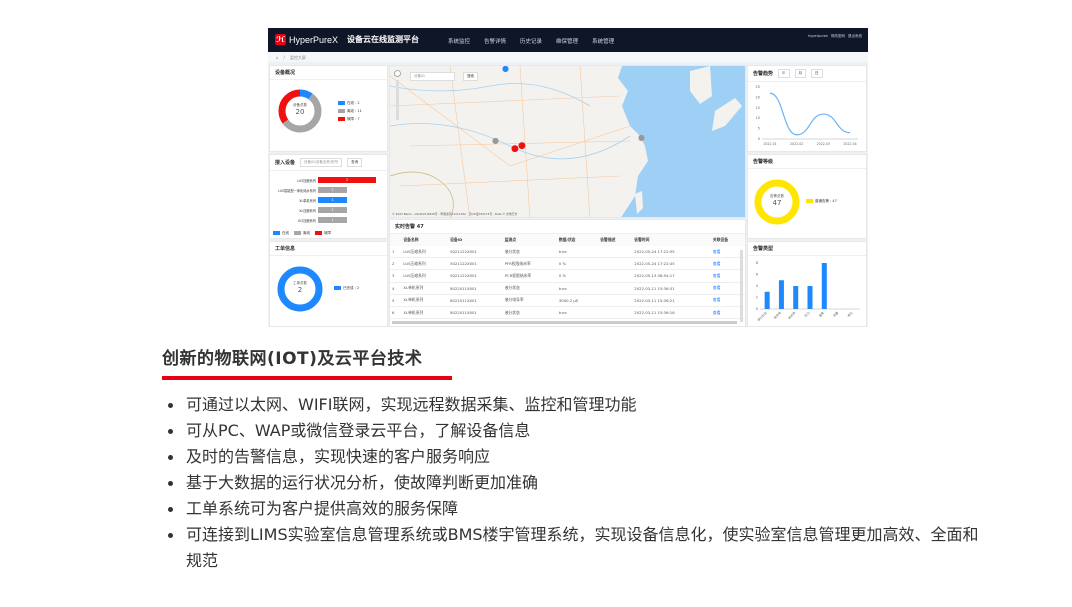  What do you see at coordinates (346, 288) in the screenshot?
I see `work-order-legend: 已完成 : 2` at bounding box center [346, 288].